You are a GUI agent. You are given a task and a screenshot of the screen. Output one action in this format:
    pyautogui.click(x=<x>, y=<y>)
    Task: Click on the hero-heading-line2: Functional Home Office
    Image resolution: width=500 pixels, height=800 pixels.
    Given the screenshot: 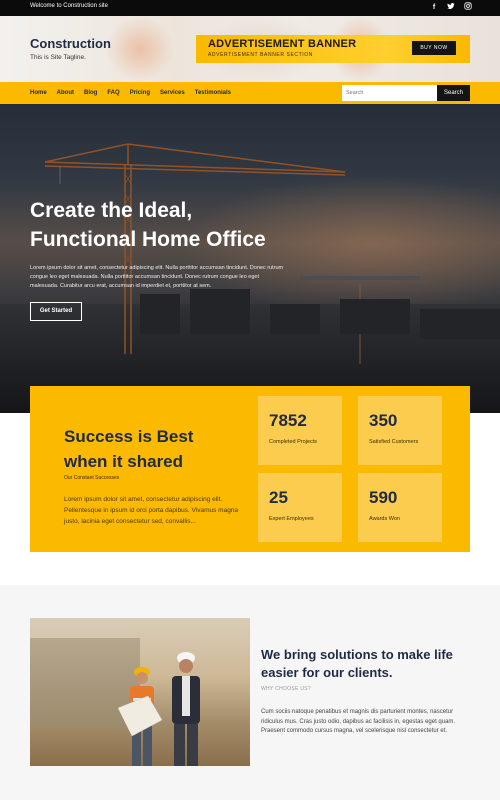 What is the action you would take?
    pyautogui.click(x=148, y=239)
    